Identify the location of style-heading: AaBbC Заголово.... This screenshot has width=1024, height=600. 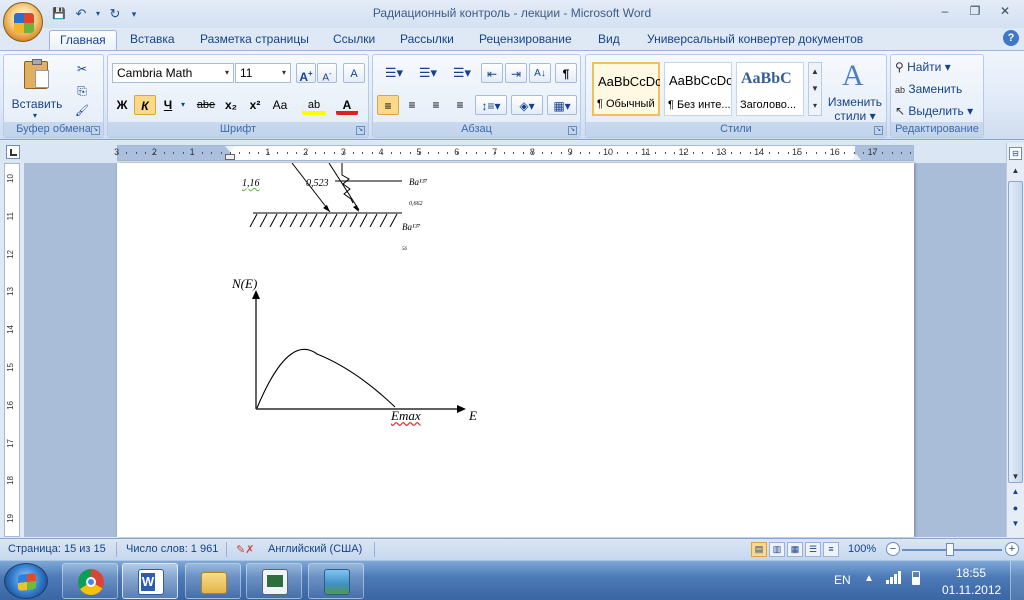
(770, 89).